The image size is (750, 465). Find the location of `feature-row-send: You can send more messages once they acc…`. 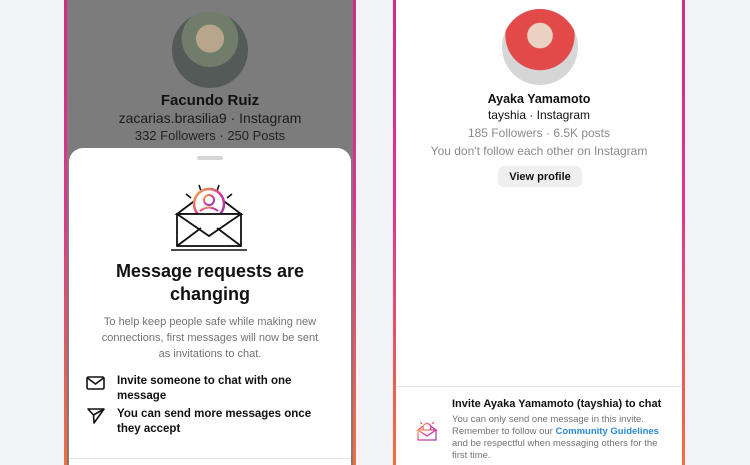

feature-row-send: You can send more messages once they acc… is located at coordinates (211, 422).